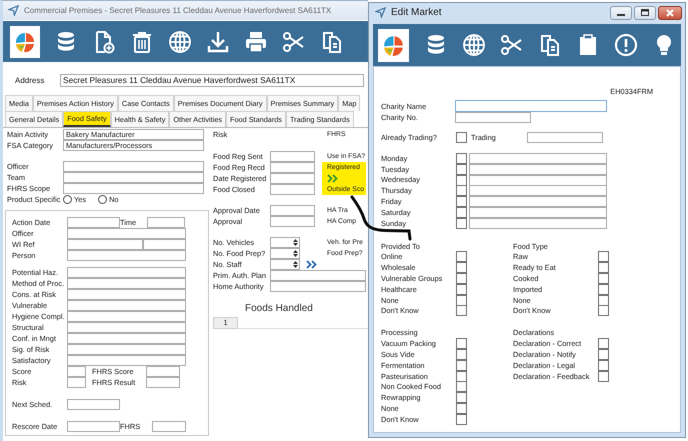 Image resolution: width=688 pixels, height=441 pixels. What do you see at coordinates (256, 42) in the screenshot?
I see `printer-icon` at bounding box center [256, 42].